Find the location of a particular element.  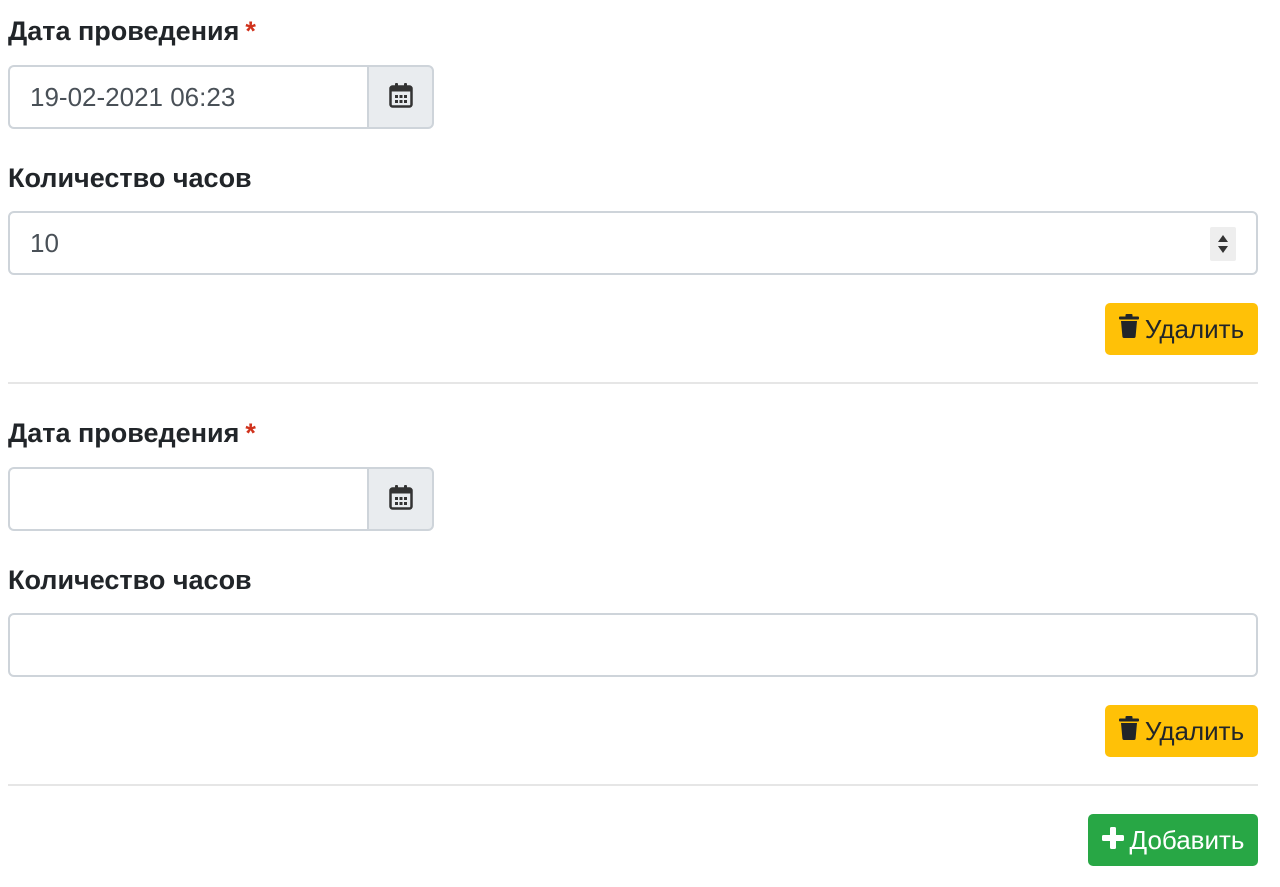

plus-icon is located at coordinates (1112, 840).